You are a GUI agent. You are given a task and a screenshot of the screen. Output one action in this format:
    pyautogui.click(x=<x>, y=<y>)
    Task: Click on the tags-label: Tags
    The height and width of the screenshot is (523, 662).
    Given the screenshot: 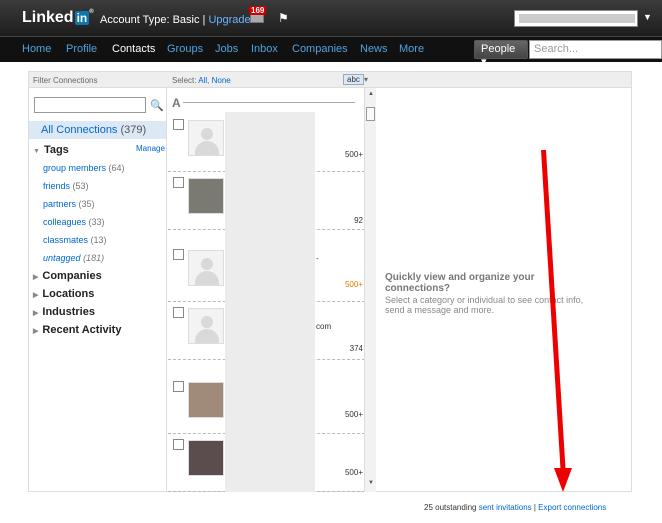 What is the action you would take?
    pyautogui.click(x=56, y=150)
    